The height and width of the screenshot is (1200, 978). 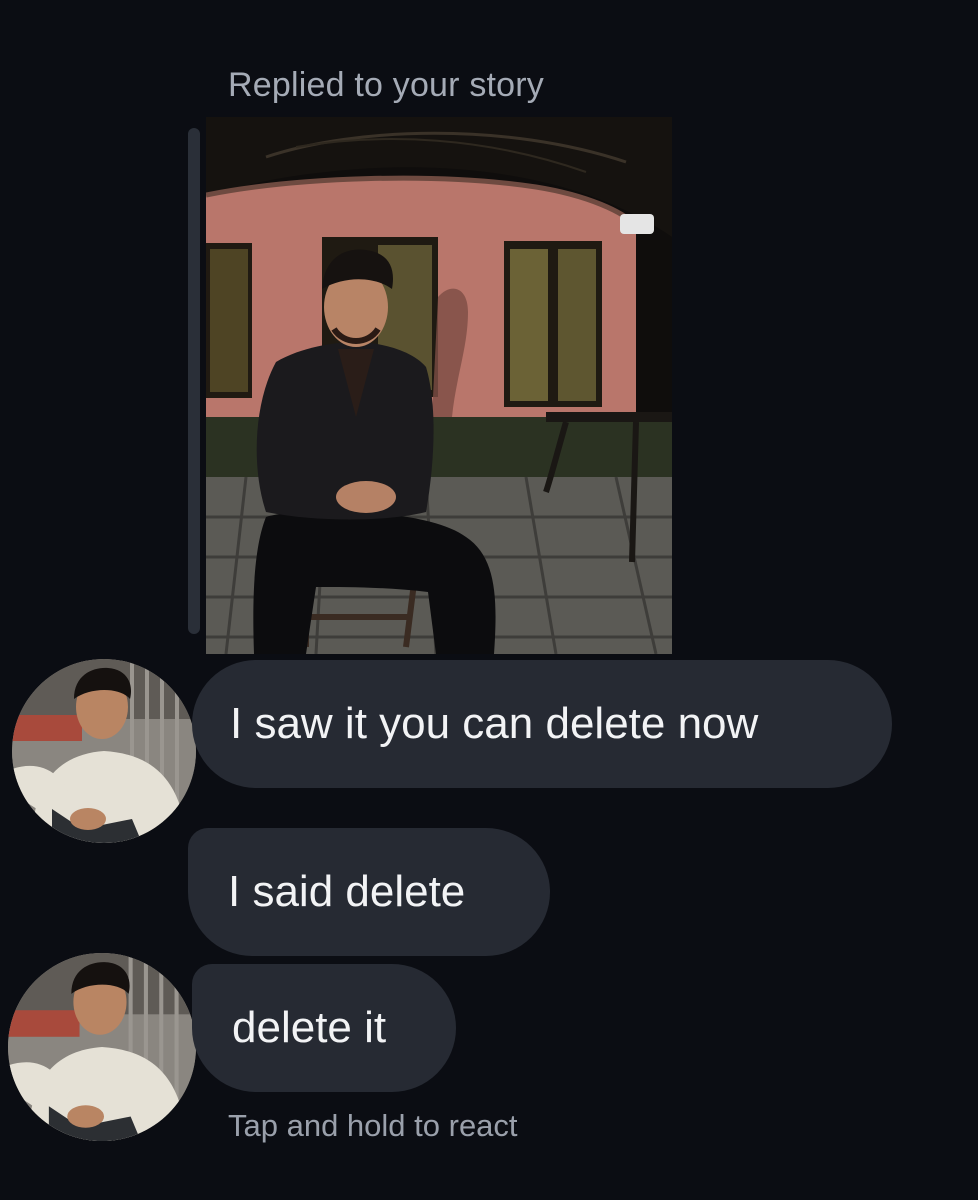 I want to click on message-text: delete it, so click(x=309, y=1027).